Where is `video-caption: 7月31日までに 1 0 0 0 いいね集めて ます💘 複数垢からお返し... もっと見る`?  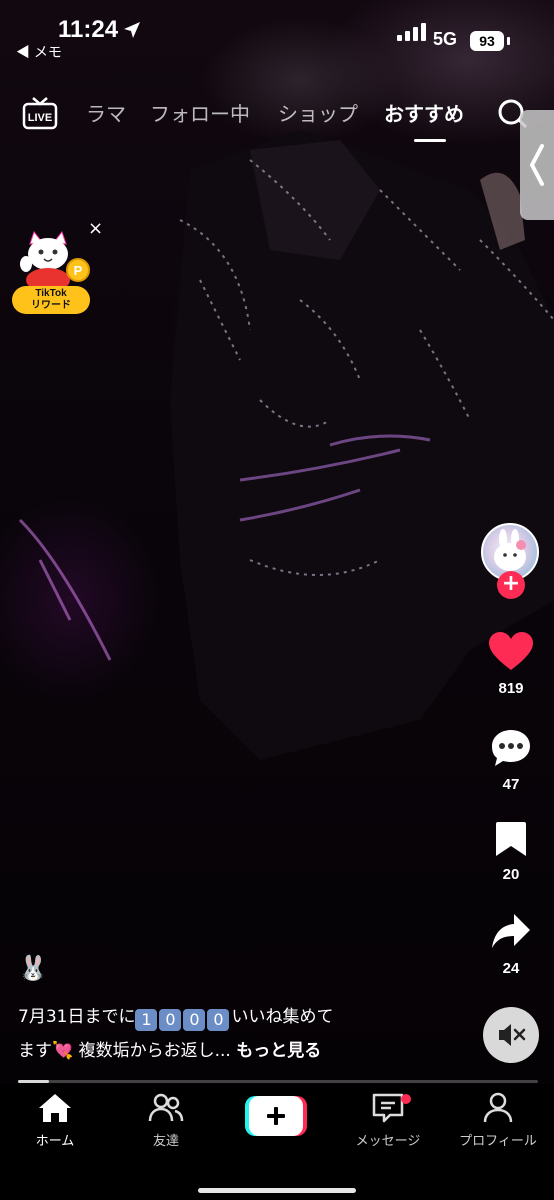
video-caption: 7月31日までに 1 0 0 0 いいね集めて ます💘 複数垢からお返し... もっと見る is located at coordinates (228, 1034).